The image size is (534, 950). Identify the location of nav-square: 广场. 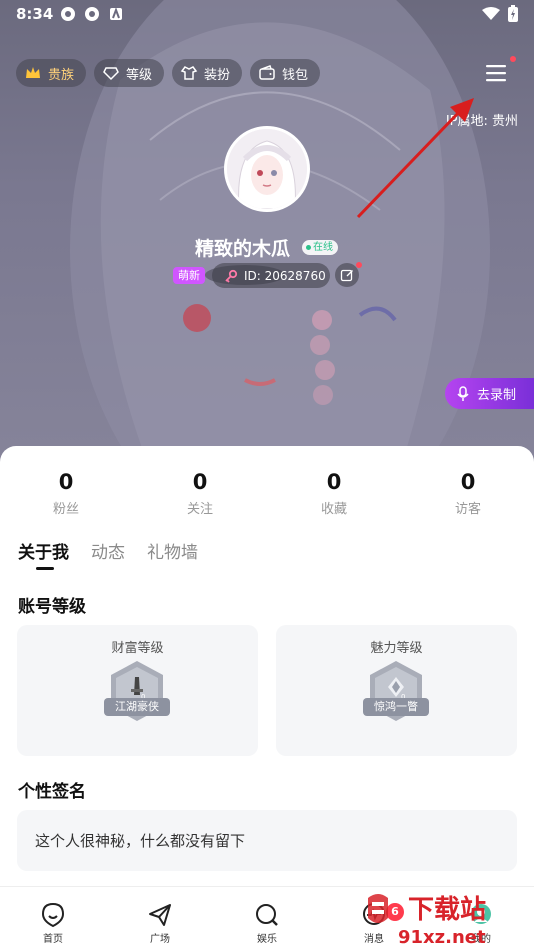
(160, 923).